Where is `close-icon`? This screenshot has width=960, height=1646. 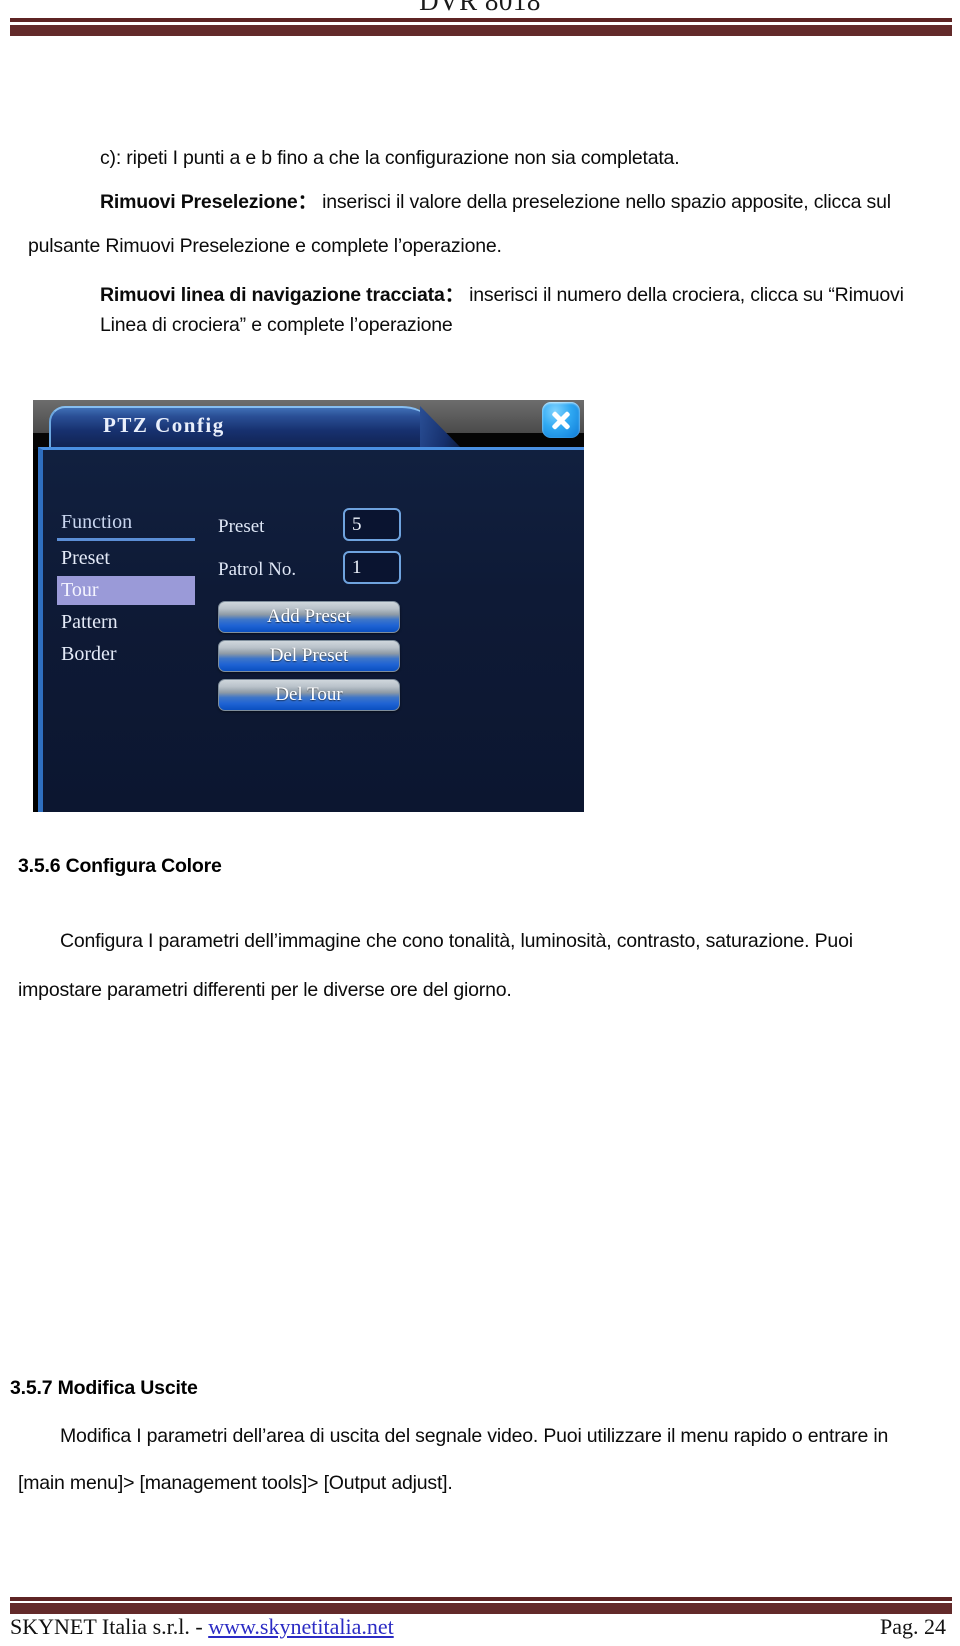
close-icon is located at coordinates (561, 420).